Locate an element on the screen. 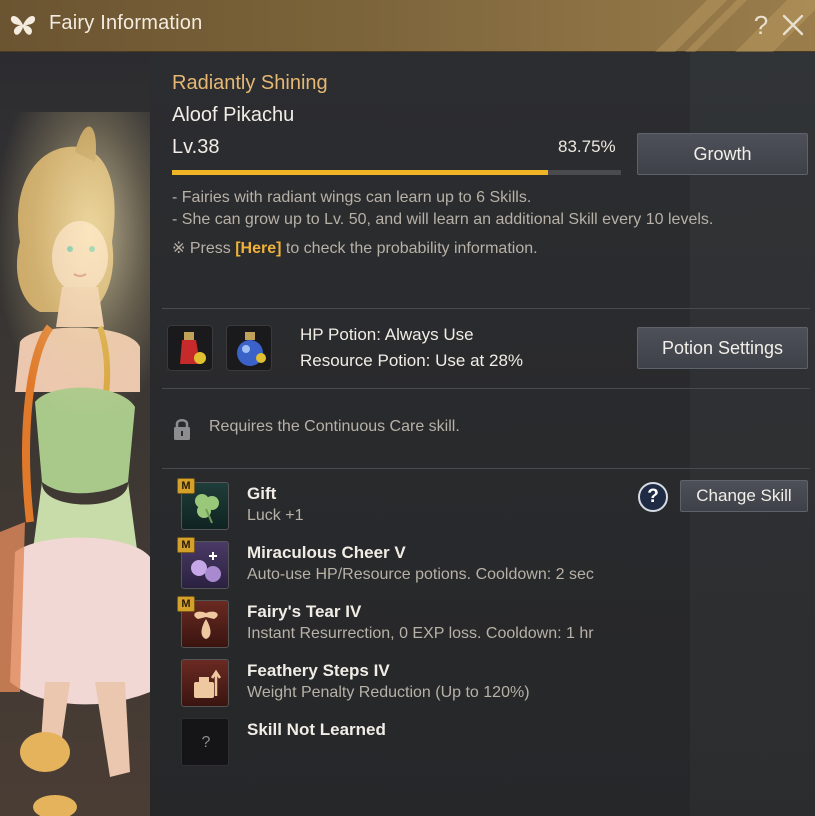 The height and width of the screenshot is (816, 815). potion-settings-button: Potion Settings is located at coordinates (722, 348).